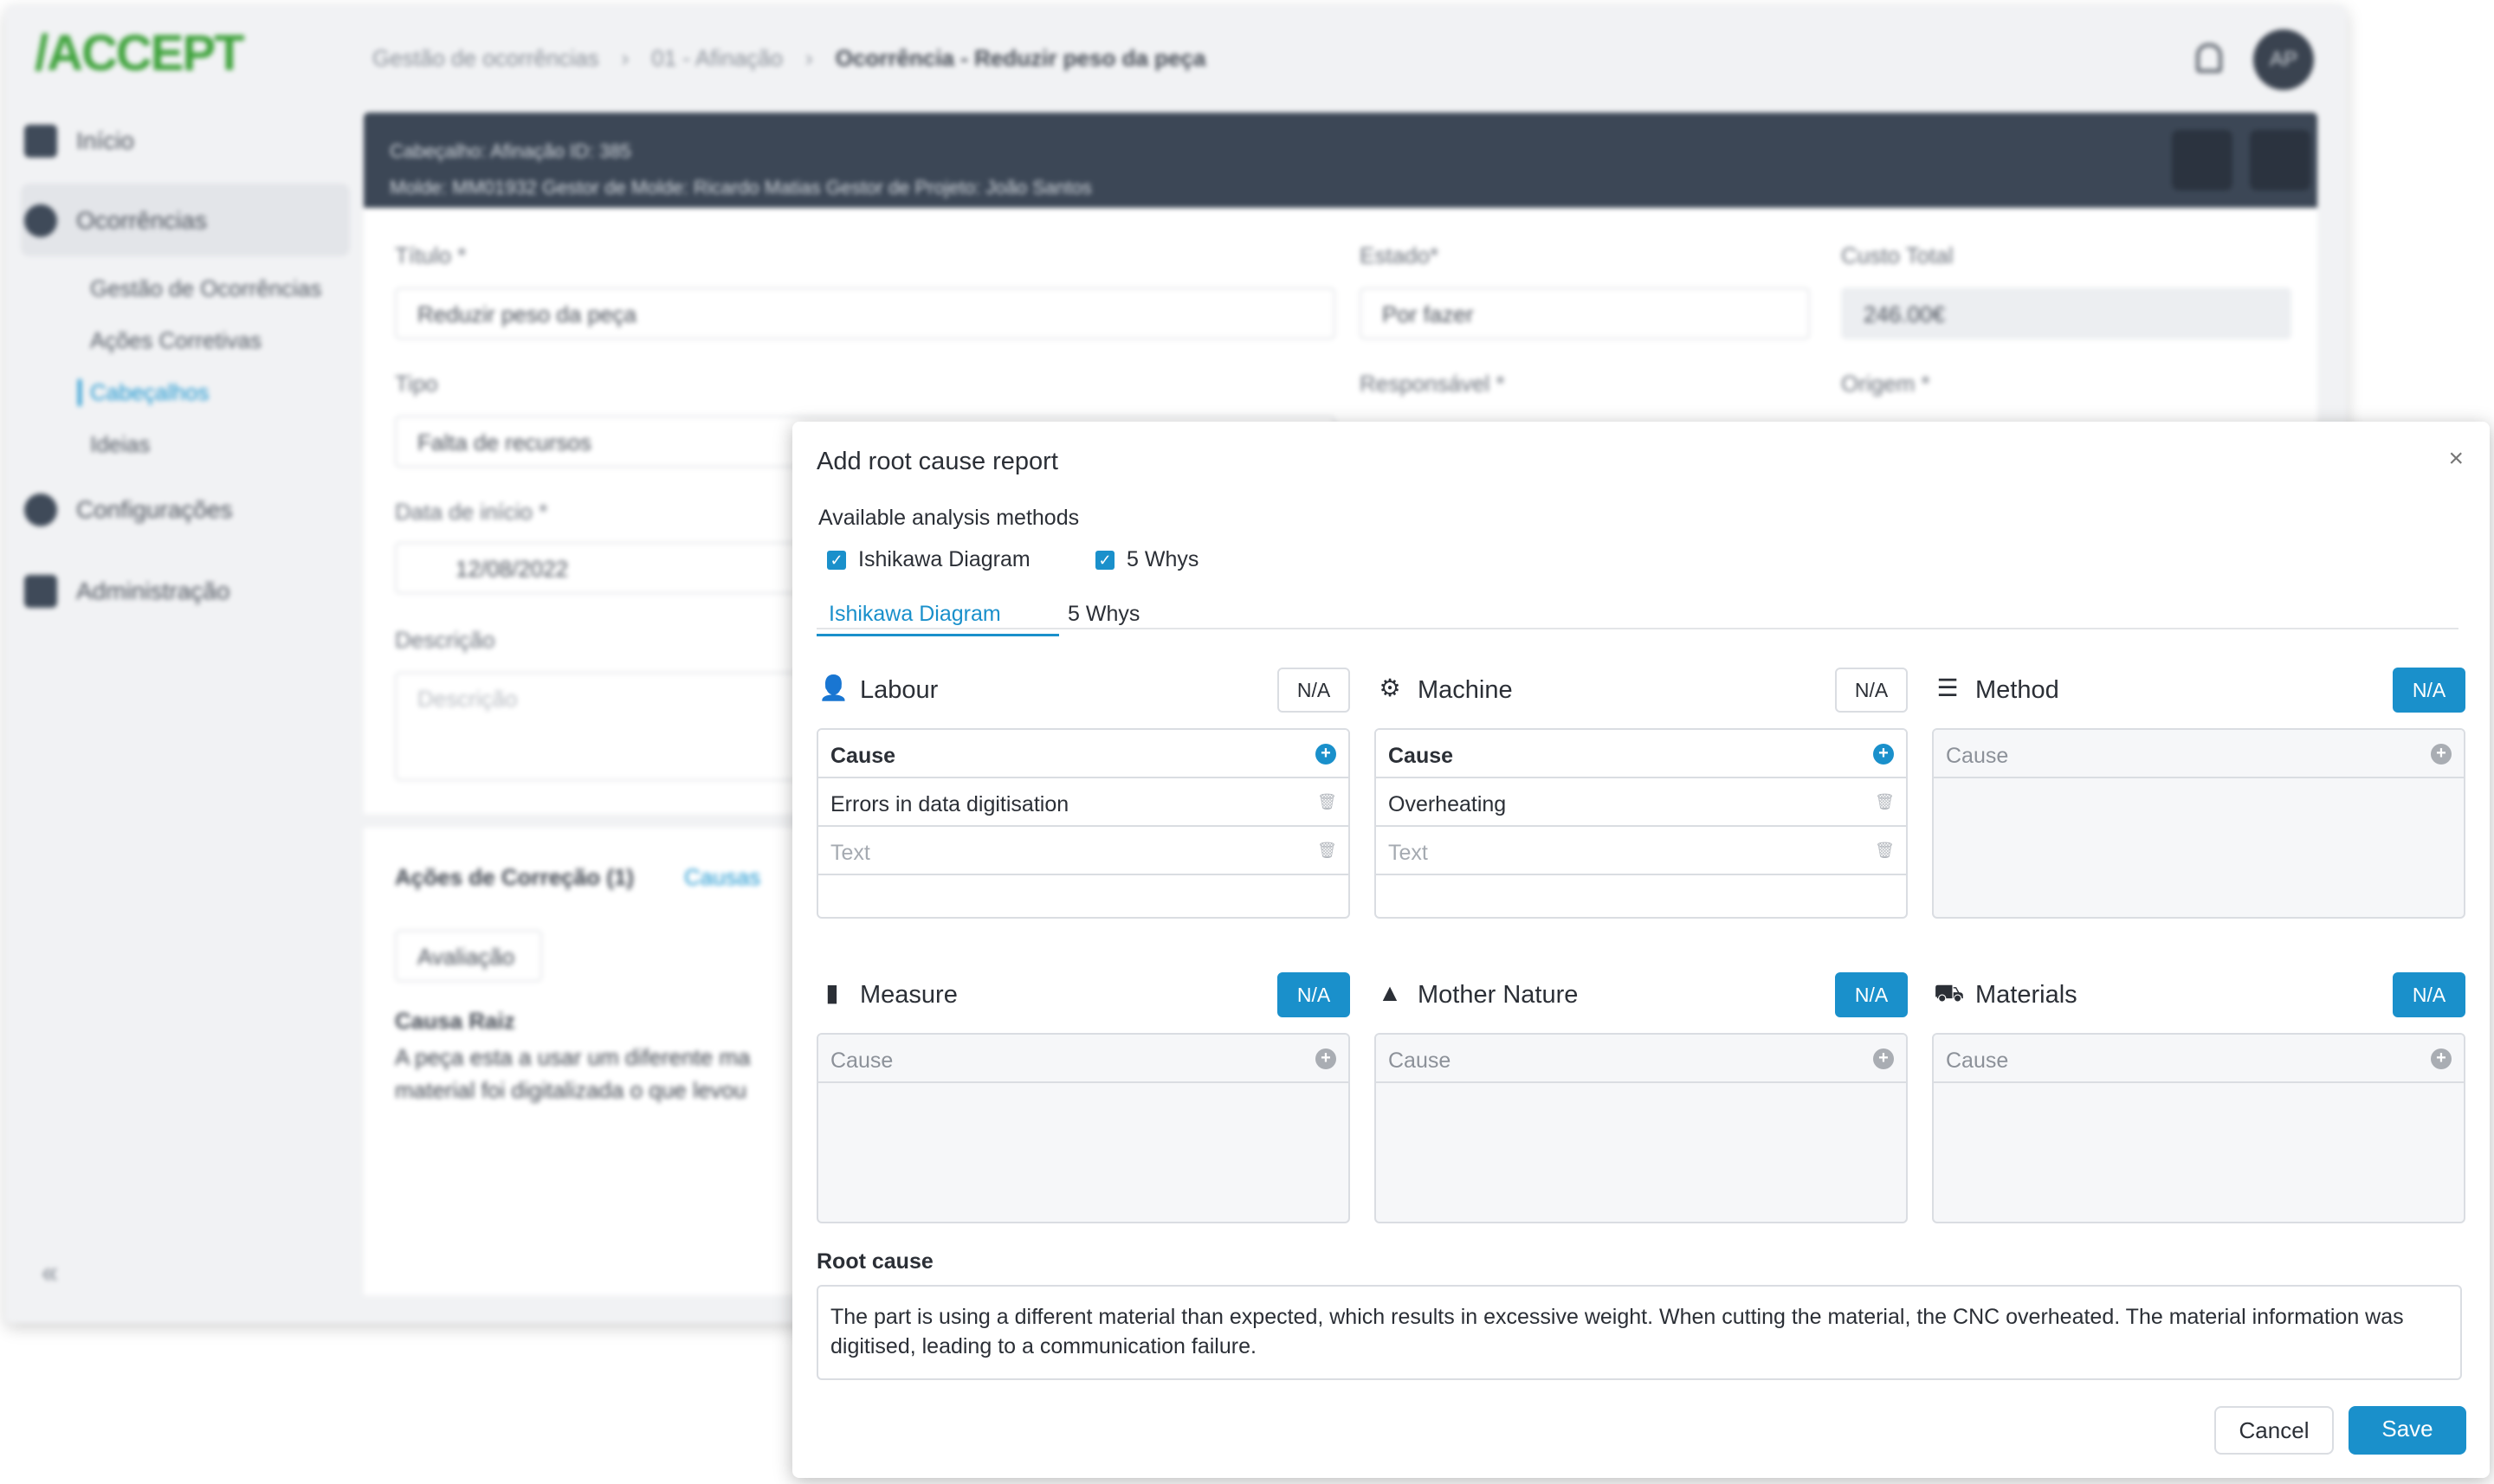  I want to click on breadcrumb-item: 01 - Afinação, so click(717, 58).